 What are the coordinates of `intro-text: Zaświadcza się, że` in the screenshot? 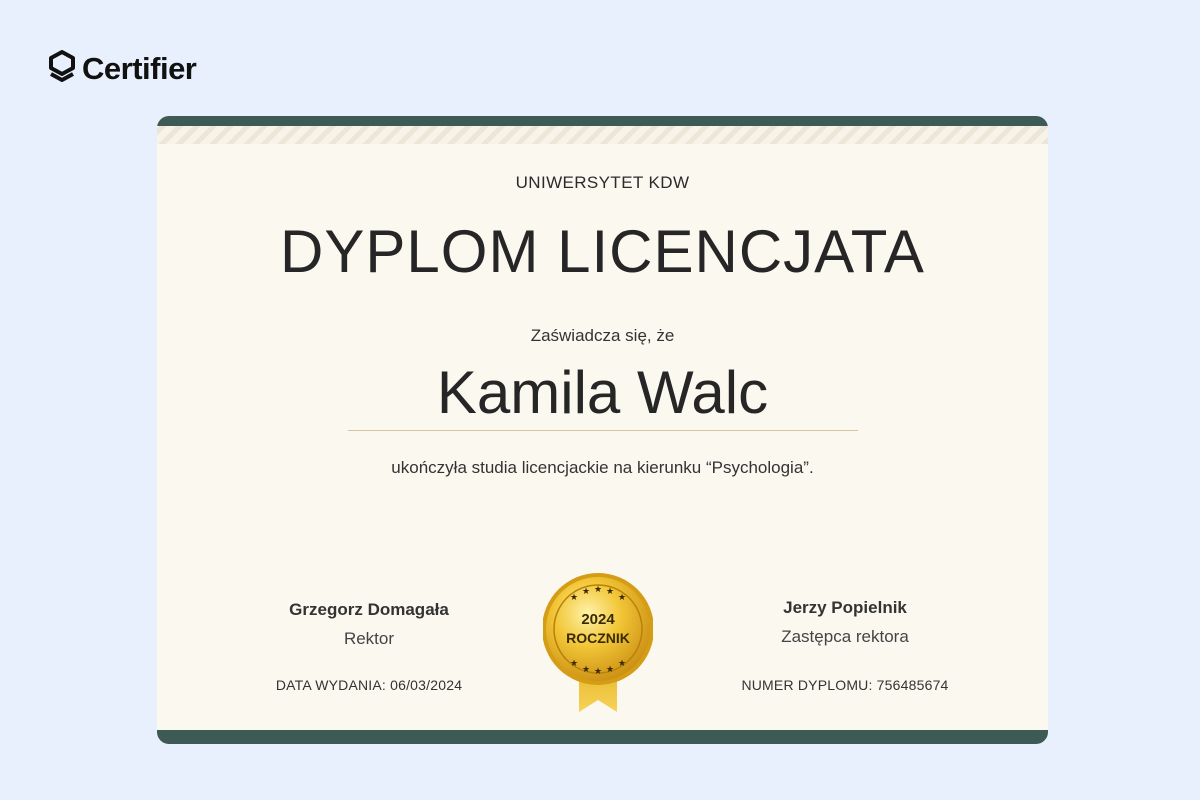 It's located at (602, 335).